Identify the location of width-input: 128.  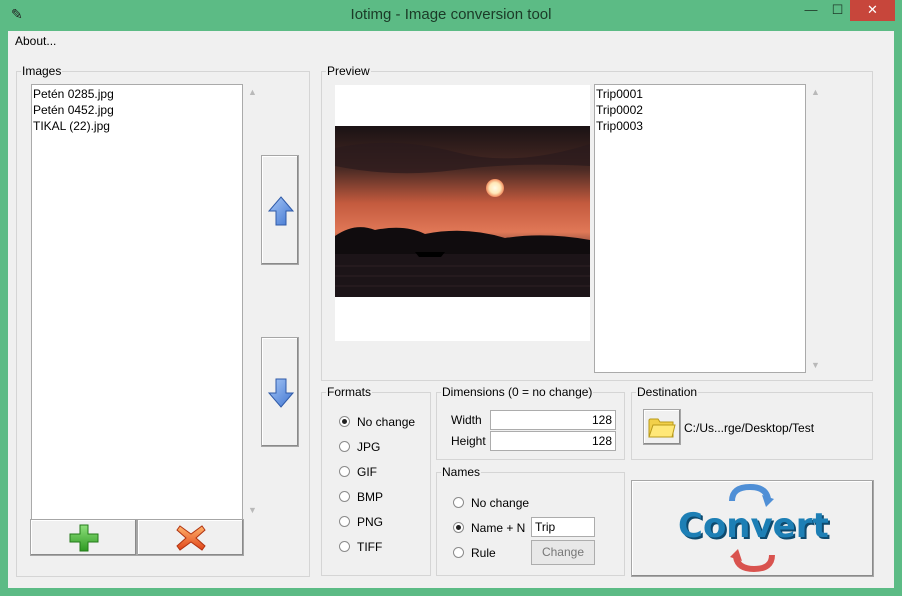
(553, 420).